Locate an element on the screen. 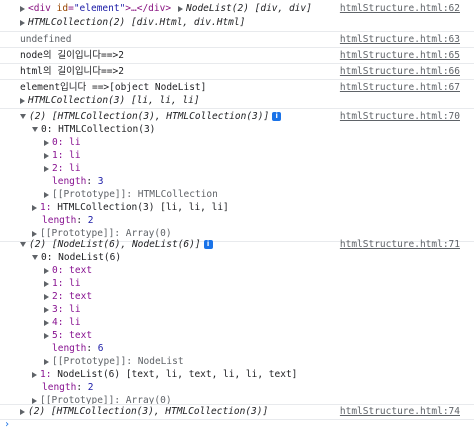 The height and width of the screenshot is (431, 474). attr-value: "element" is located at coordinates (99, 8).